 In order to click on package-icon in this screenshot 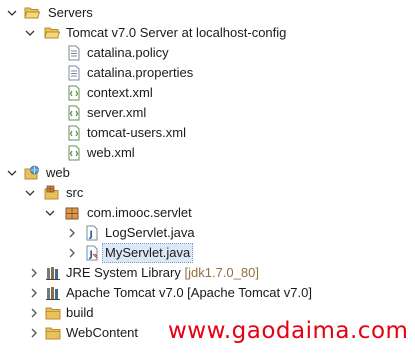, I will do `click(72, 213)`.